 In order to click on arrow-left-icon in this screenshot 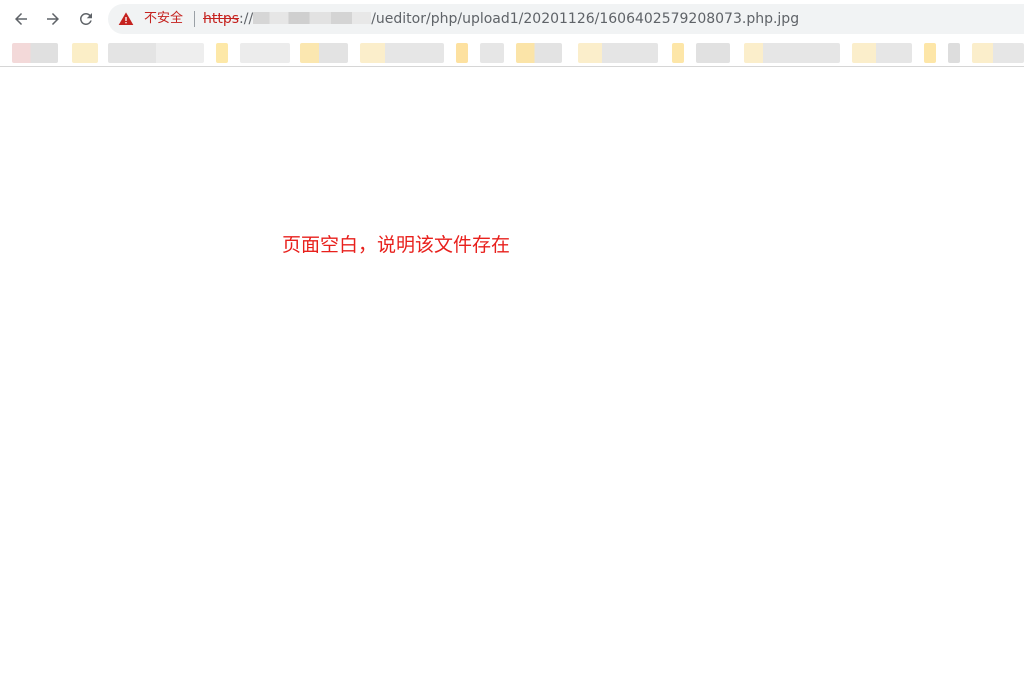, I will do `click(21, 19)`.